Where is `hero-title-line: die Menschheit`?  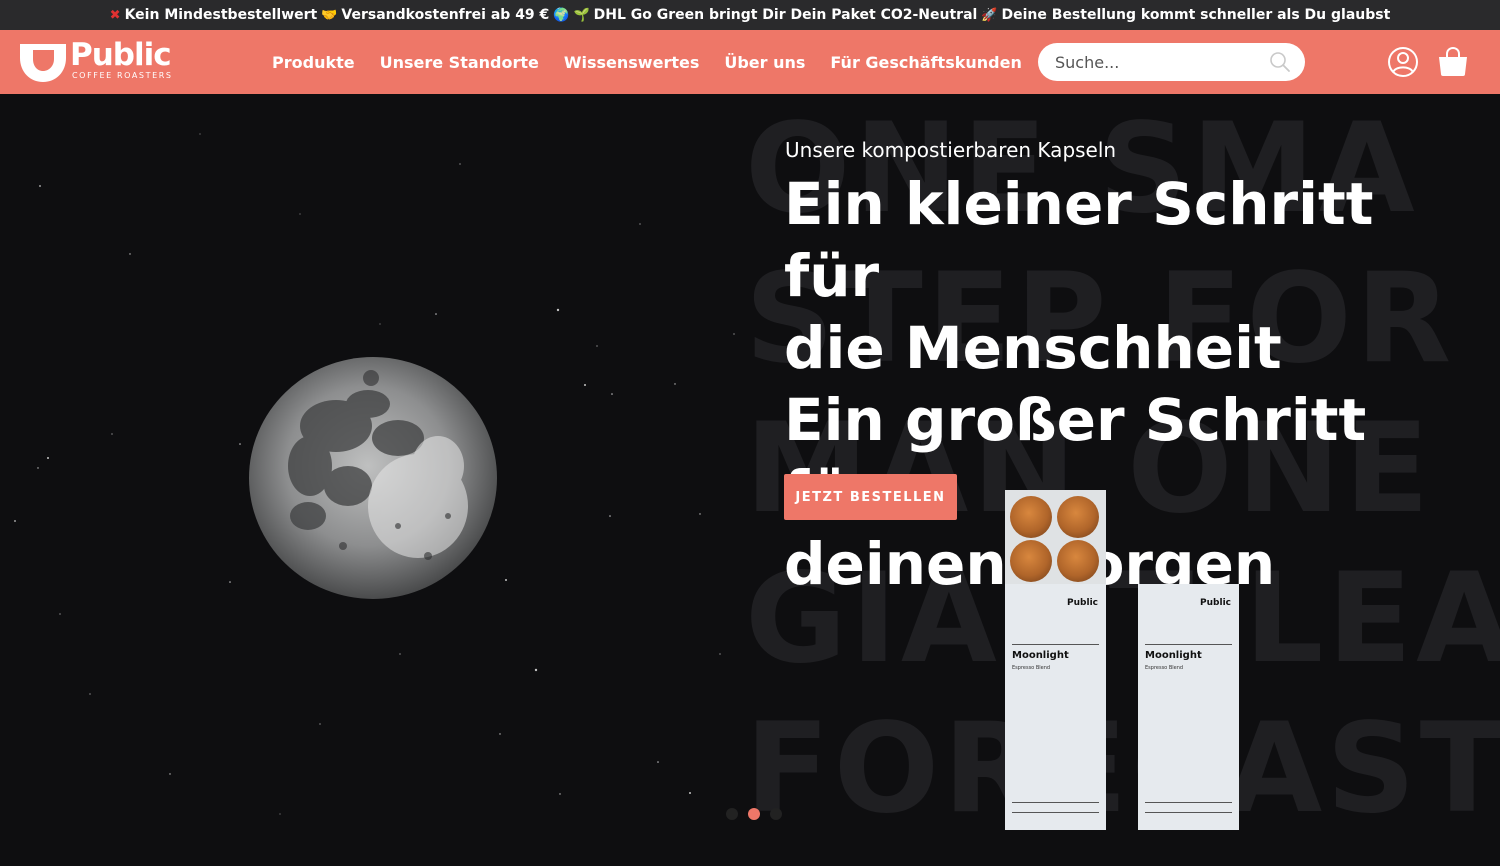
hero-title-line: die Menschheit is located at coordinates (1033, 348).